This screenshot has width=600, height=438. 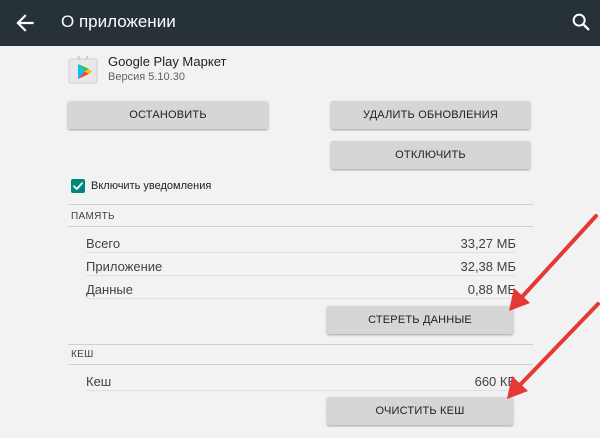 What do you see at coordinates (488, 266) in the screenshot?
I see `storage-app-value: 32,38 МБ` at bounding box center [488, 266].